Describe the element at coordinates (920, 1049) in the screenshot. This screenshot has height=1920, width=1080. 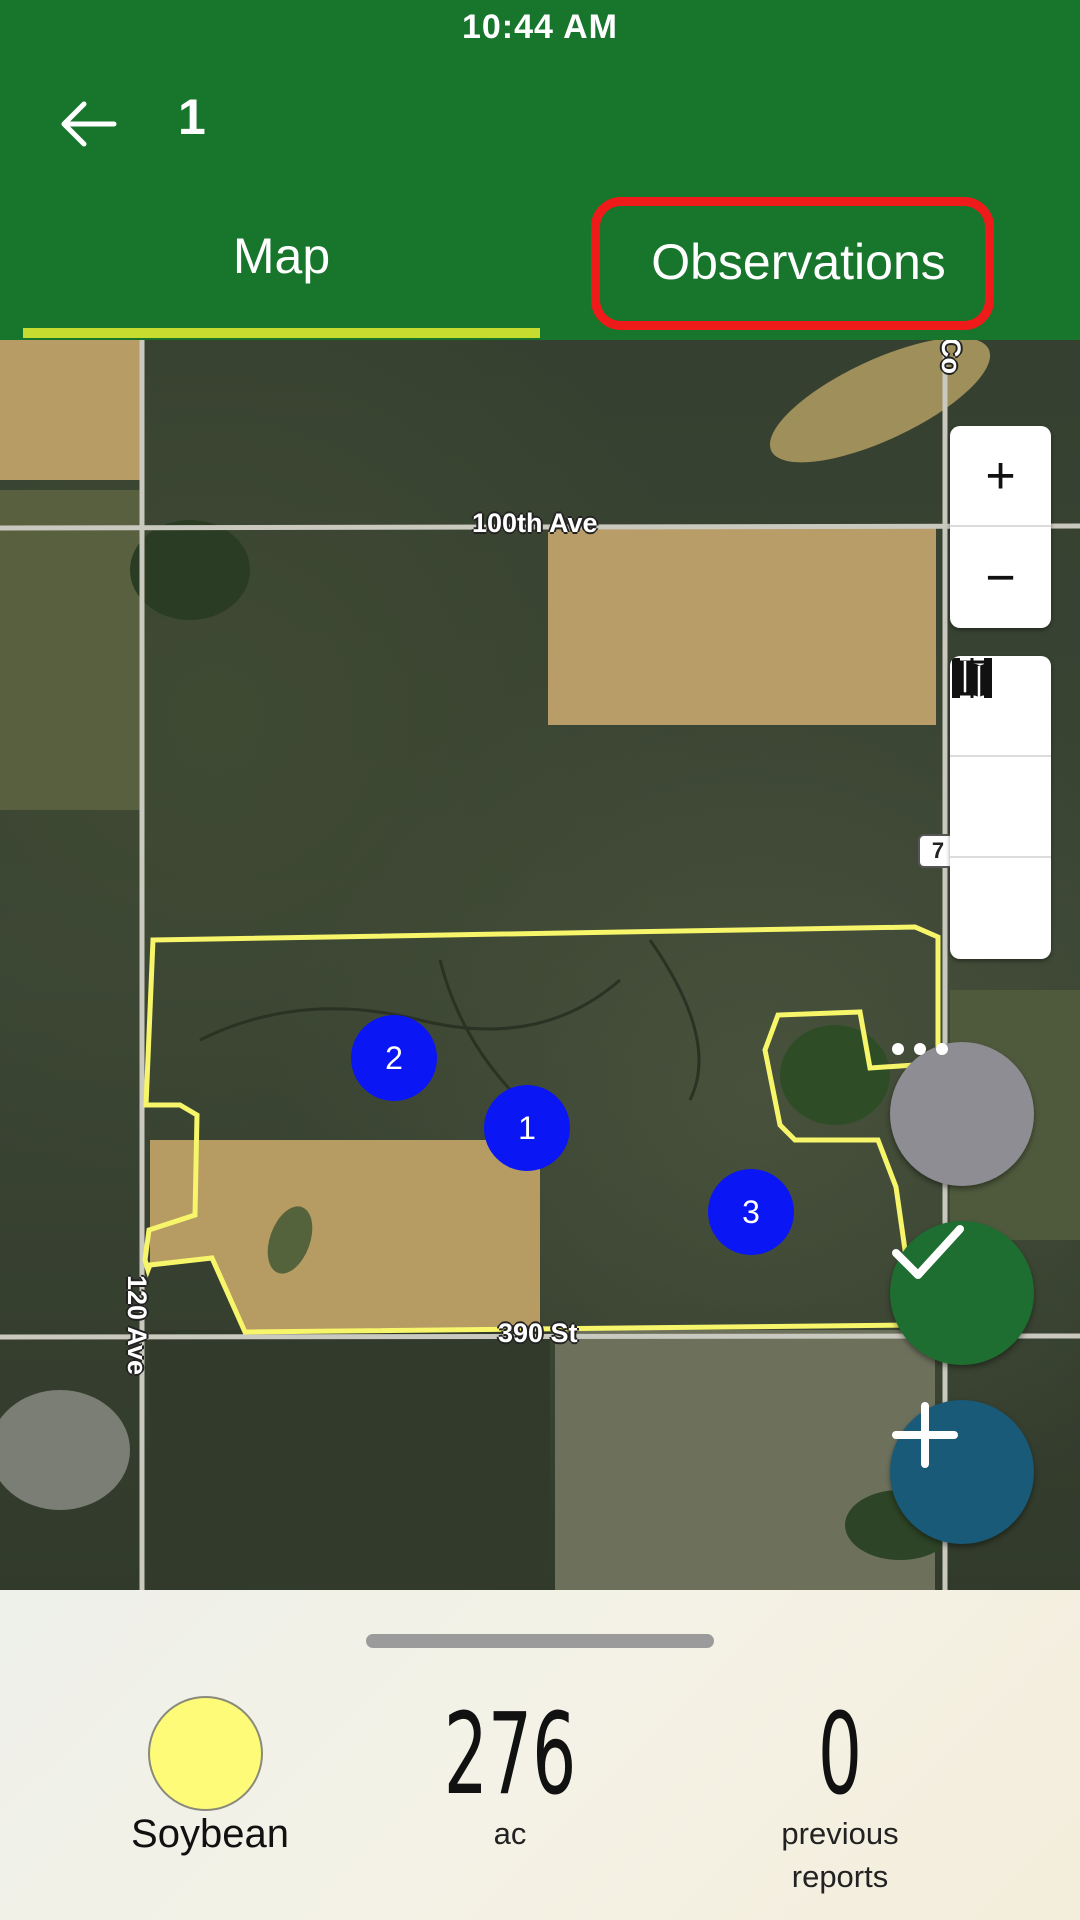
I see `ellipsis-icon` at that location.